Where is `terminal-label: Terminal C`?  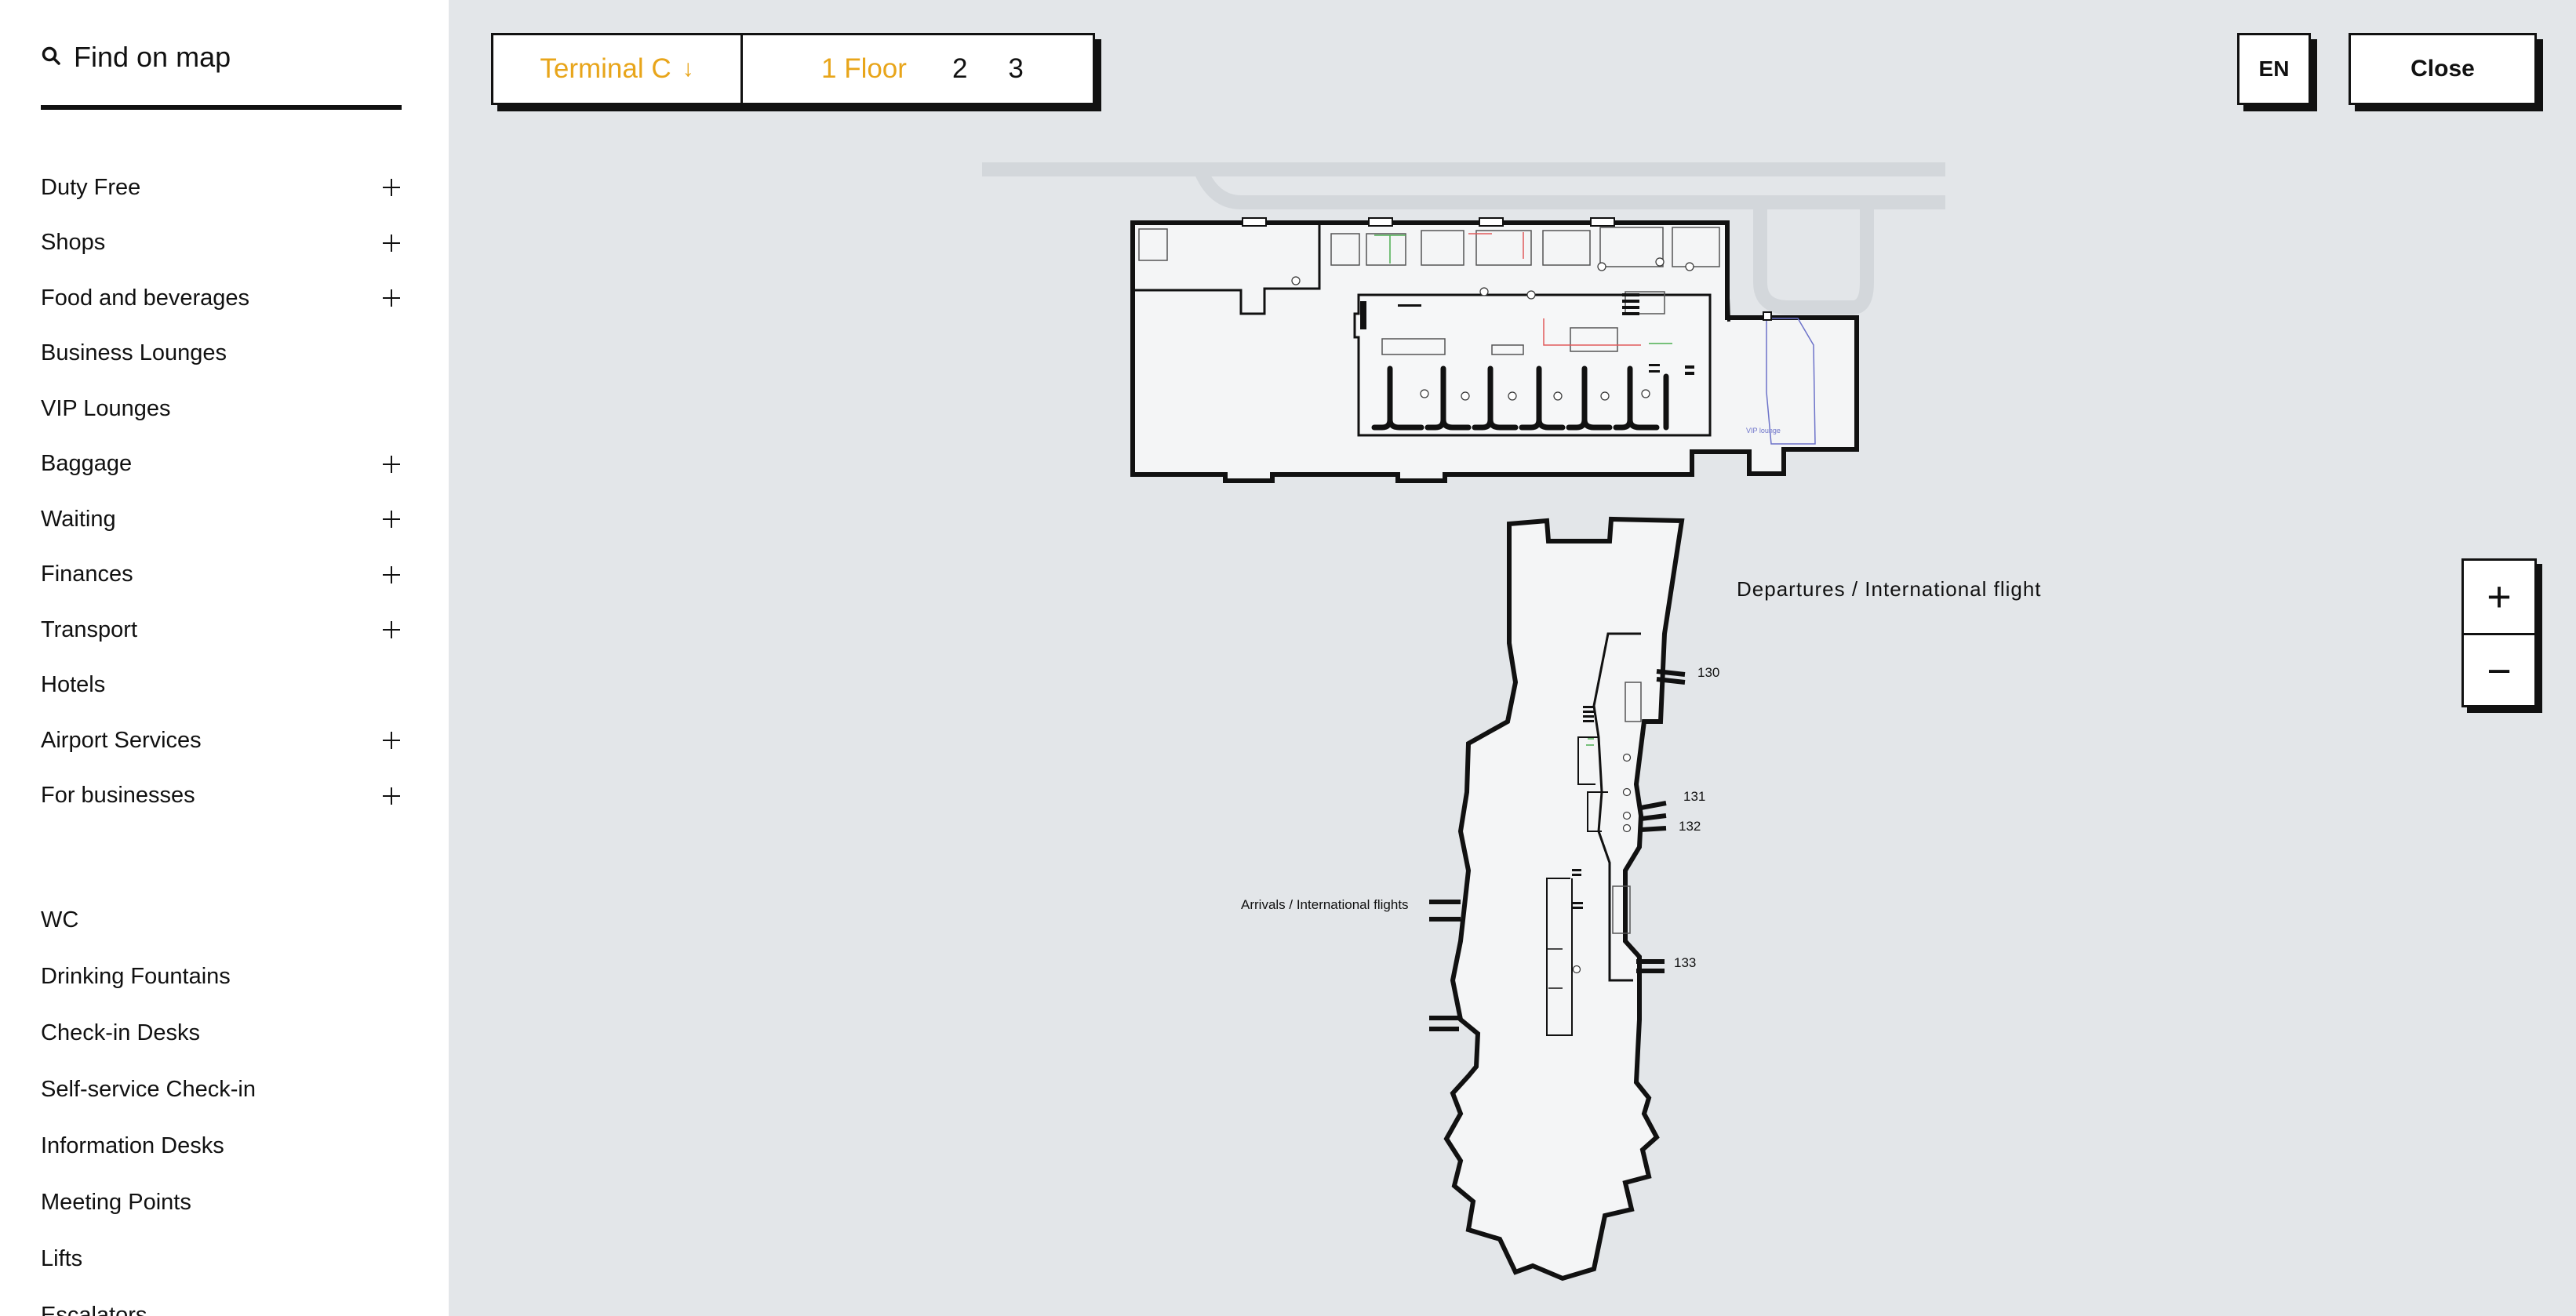 terminal-label: Terminal C is located at coordinates (605, 68).